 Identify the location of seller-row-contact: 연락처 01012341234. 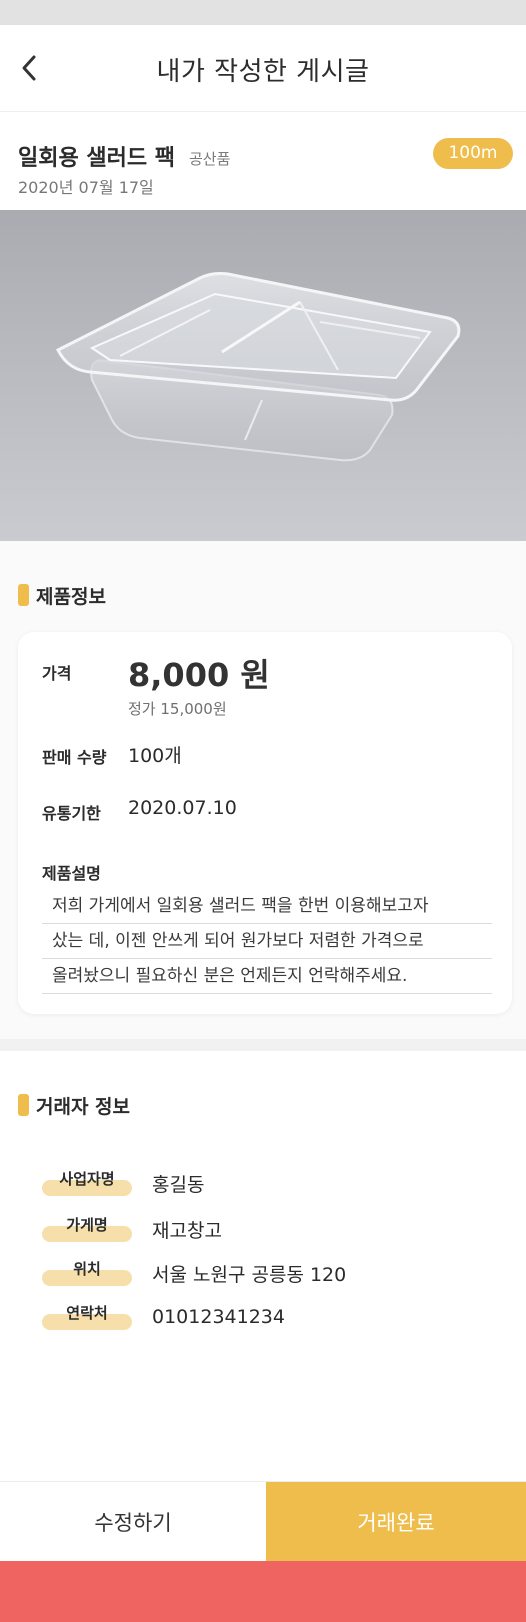
(163, 1317).